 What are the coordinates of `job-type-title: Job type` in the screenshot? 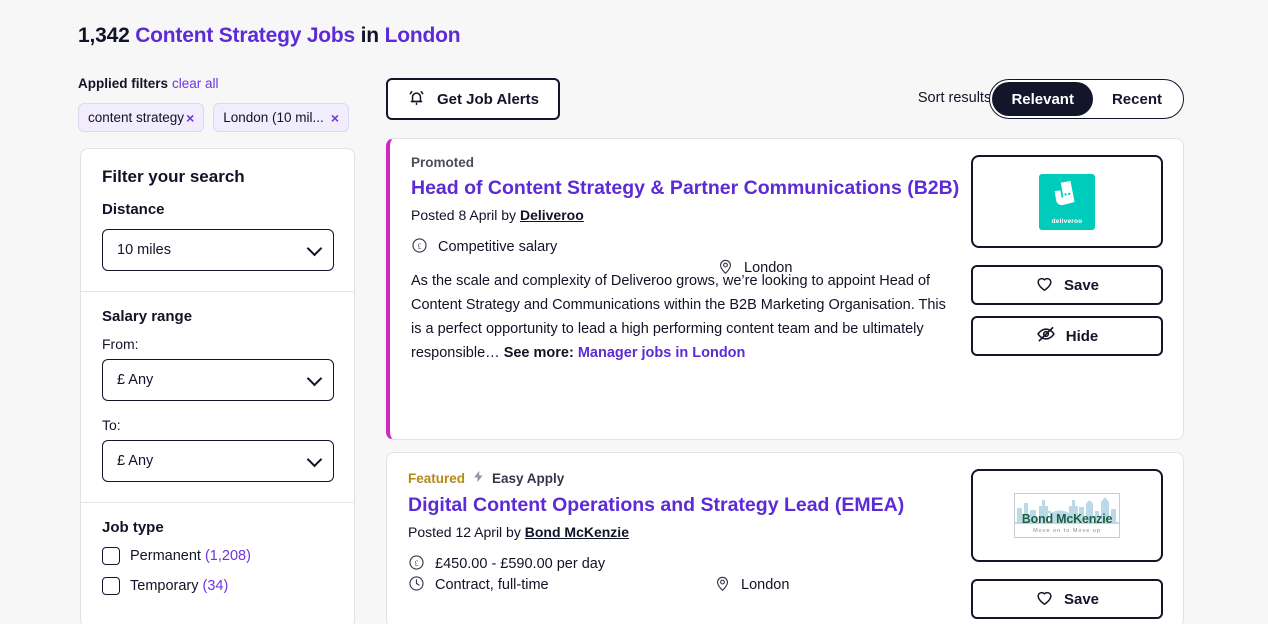 It's located at (133, 527).